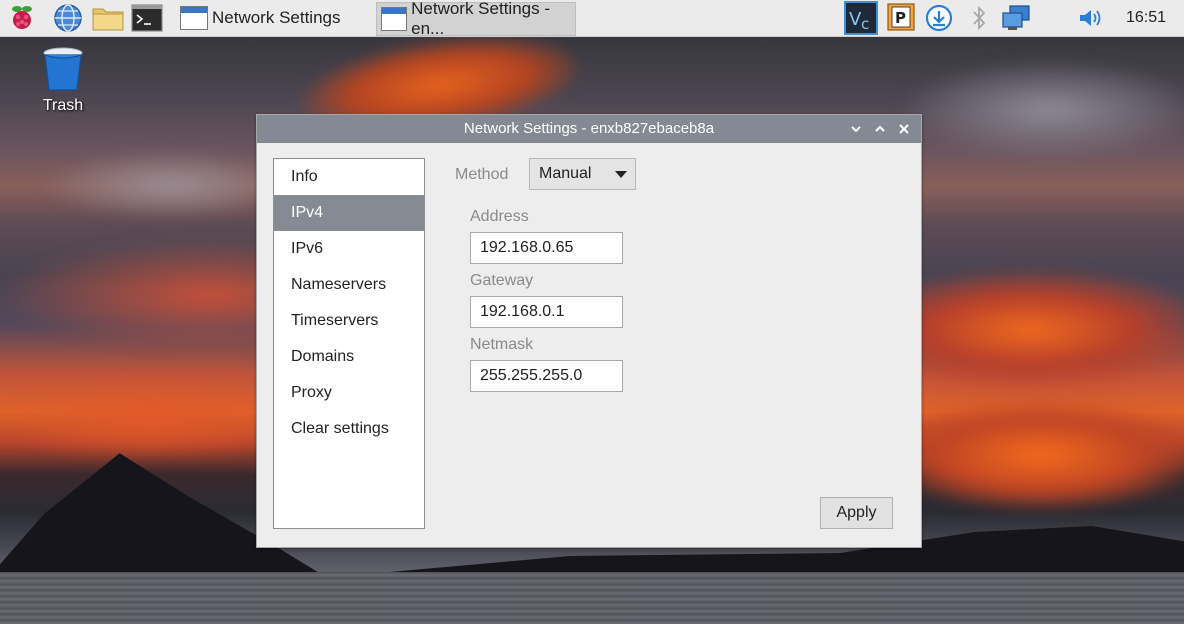 Image resolution: width=1184 pixels, height=624 pixels. What do you see at coordinates (1146, 18) in the screenshot?
I see `clock: 16:51` at bounding box center [1146, 18].